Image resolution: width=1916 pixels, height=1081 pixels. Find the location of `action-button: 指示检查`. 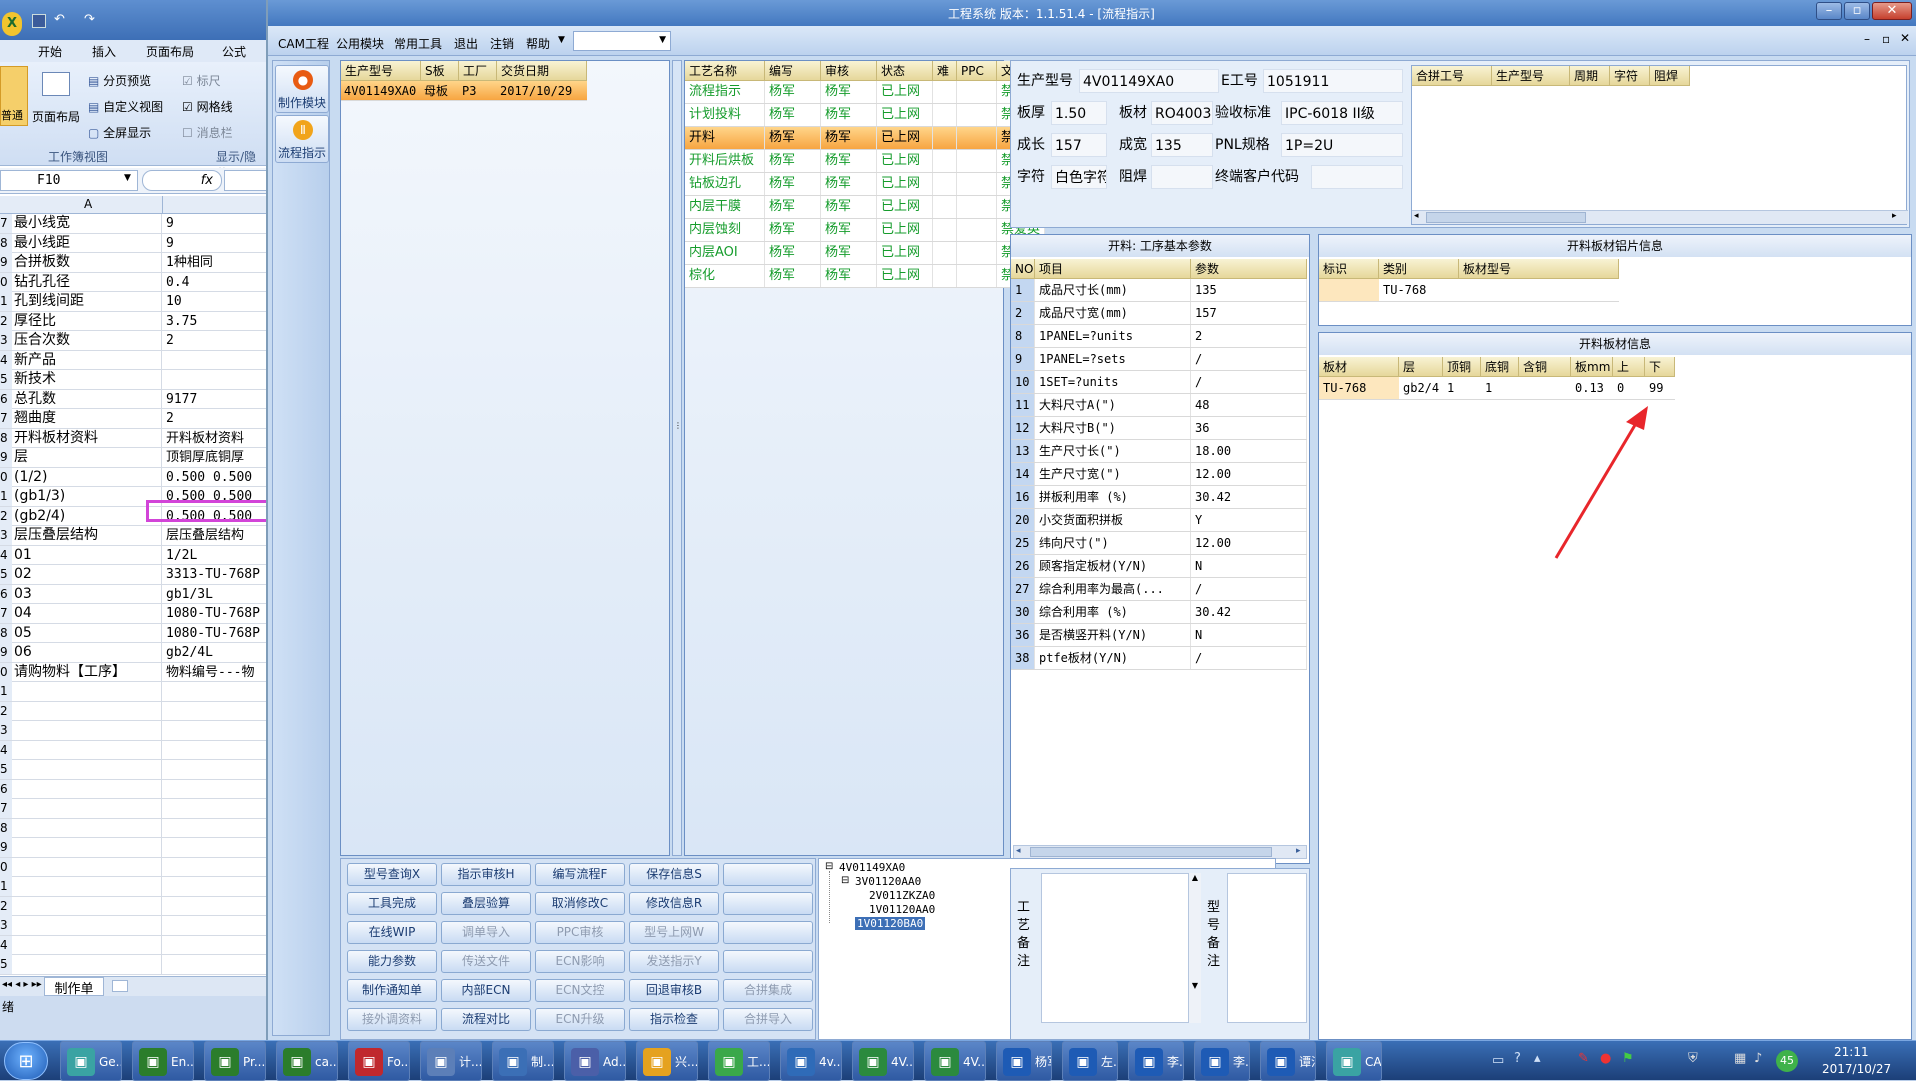

action-button: 指示检查 is located at coordinates (674, 1019).